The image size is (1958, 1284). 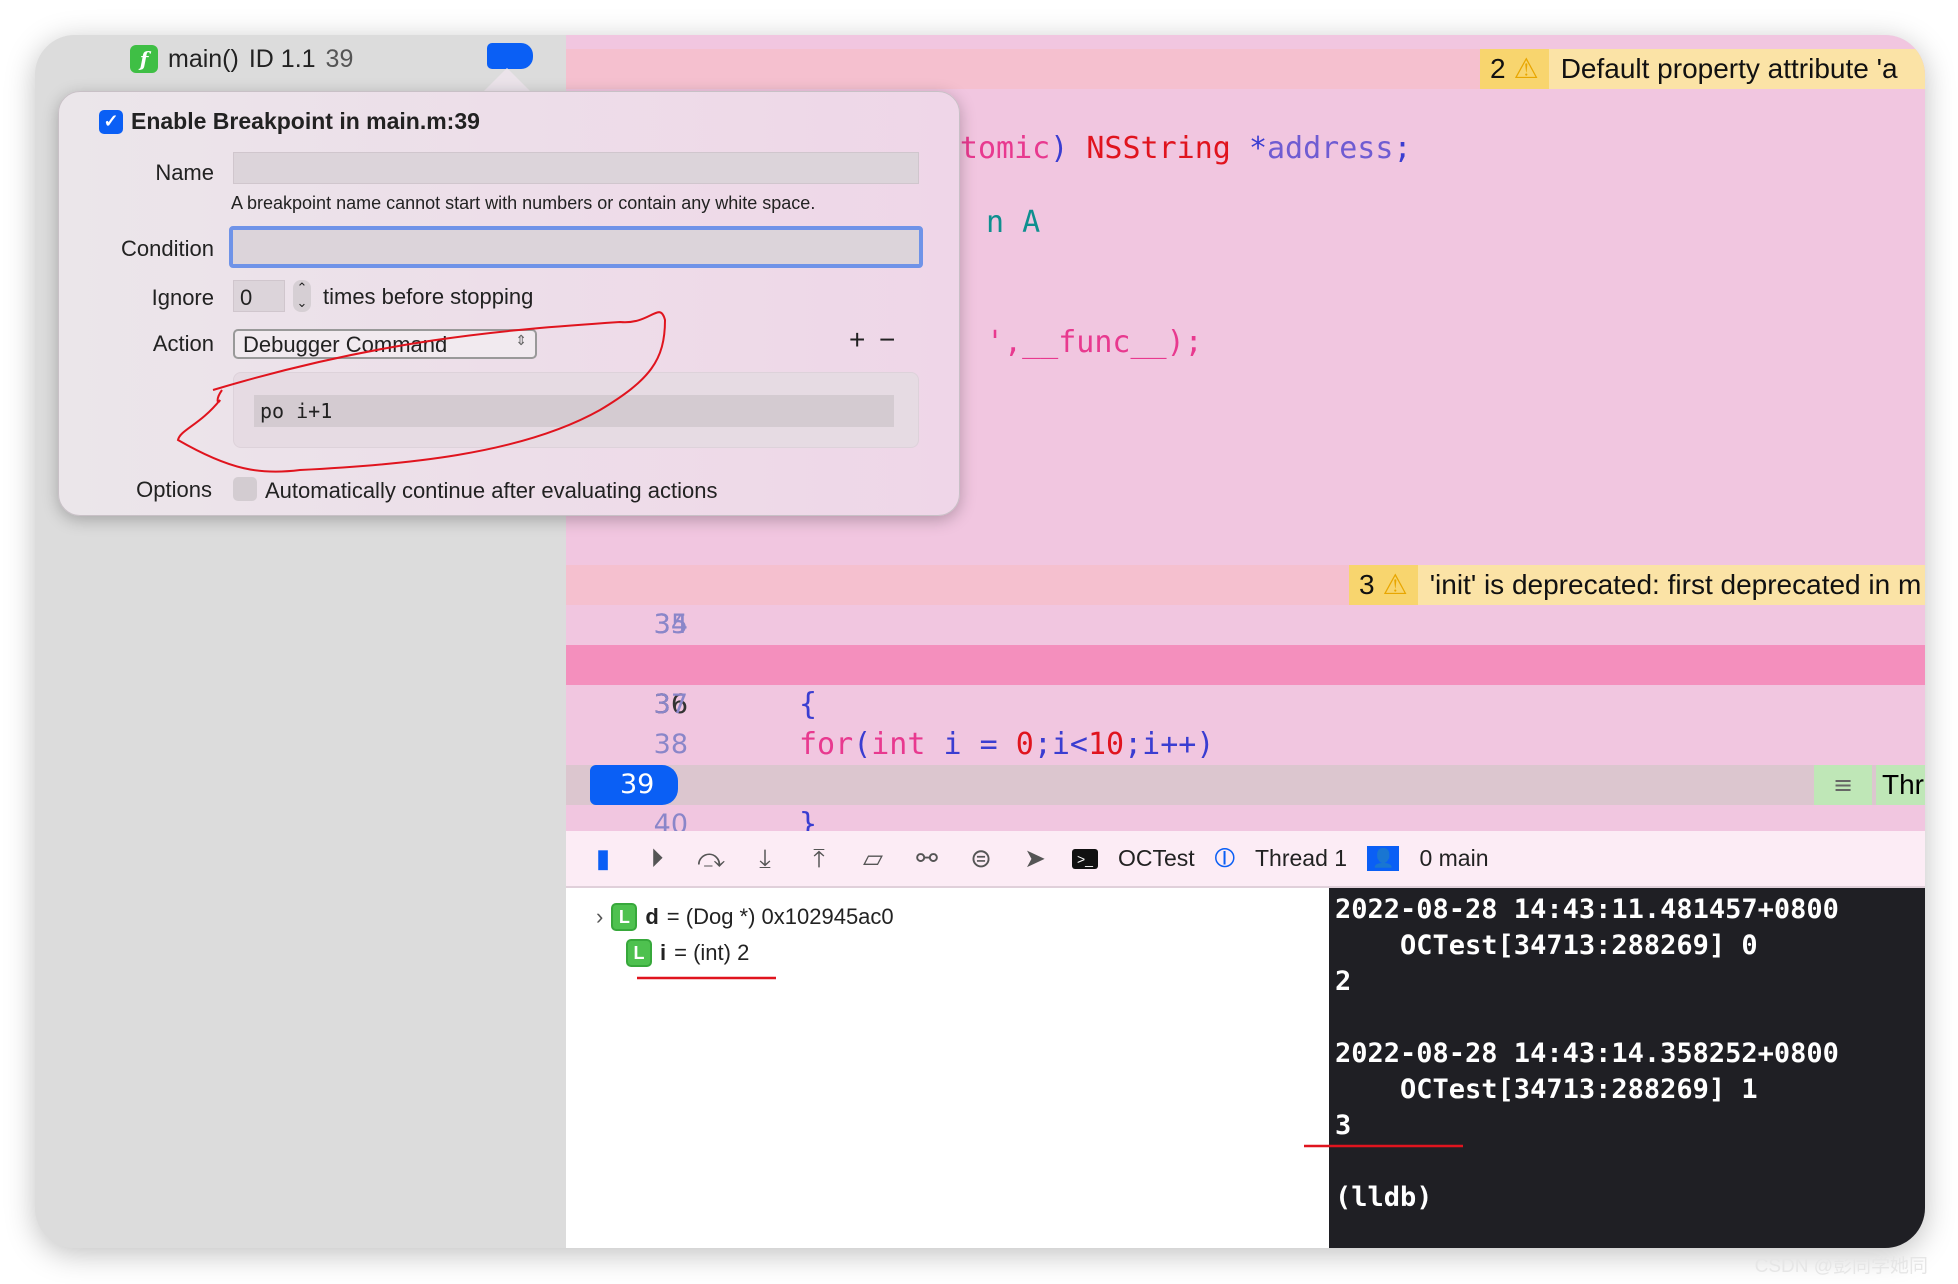 What do you see at coordinates (203, 58) in the screenshot?
I see `function-name: main()` at bounding box center [203, 58].